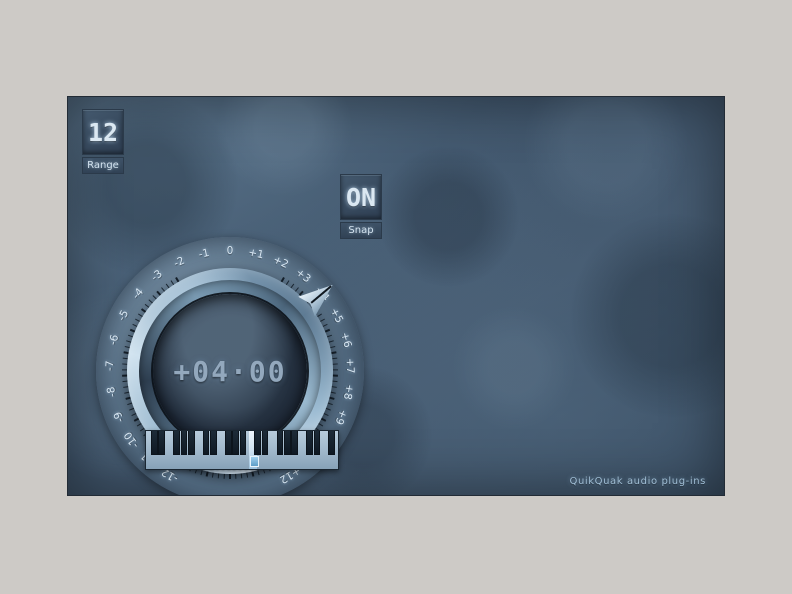  What do you see at coordinates (114, 340) in the screenshot?
I see `scale-number: -6` at bounding box center [114, 340].